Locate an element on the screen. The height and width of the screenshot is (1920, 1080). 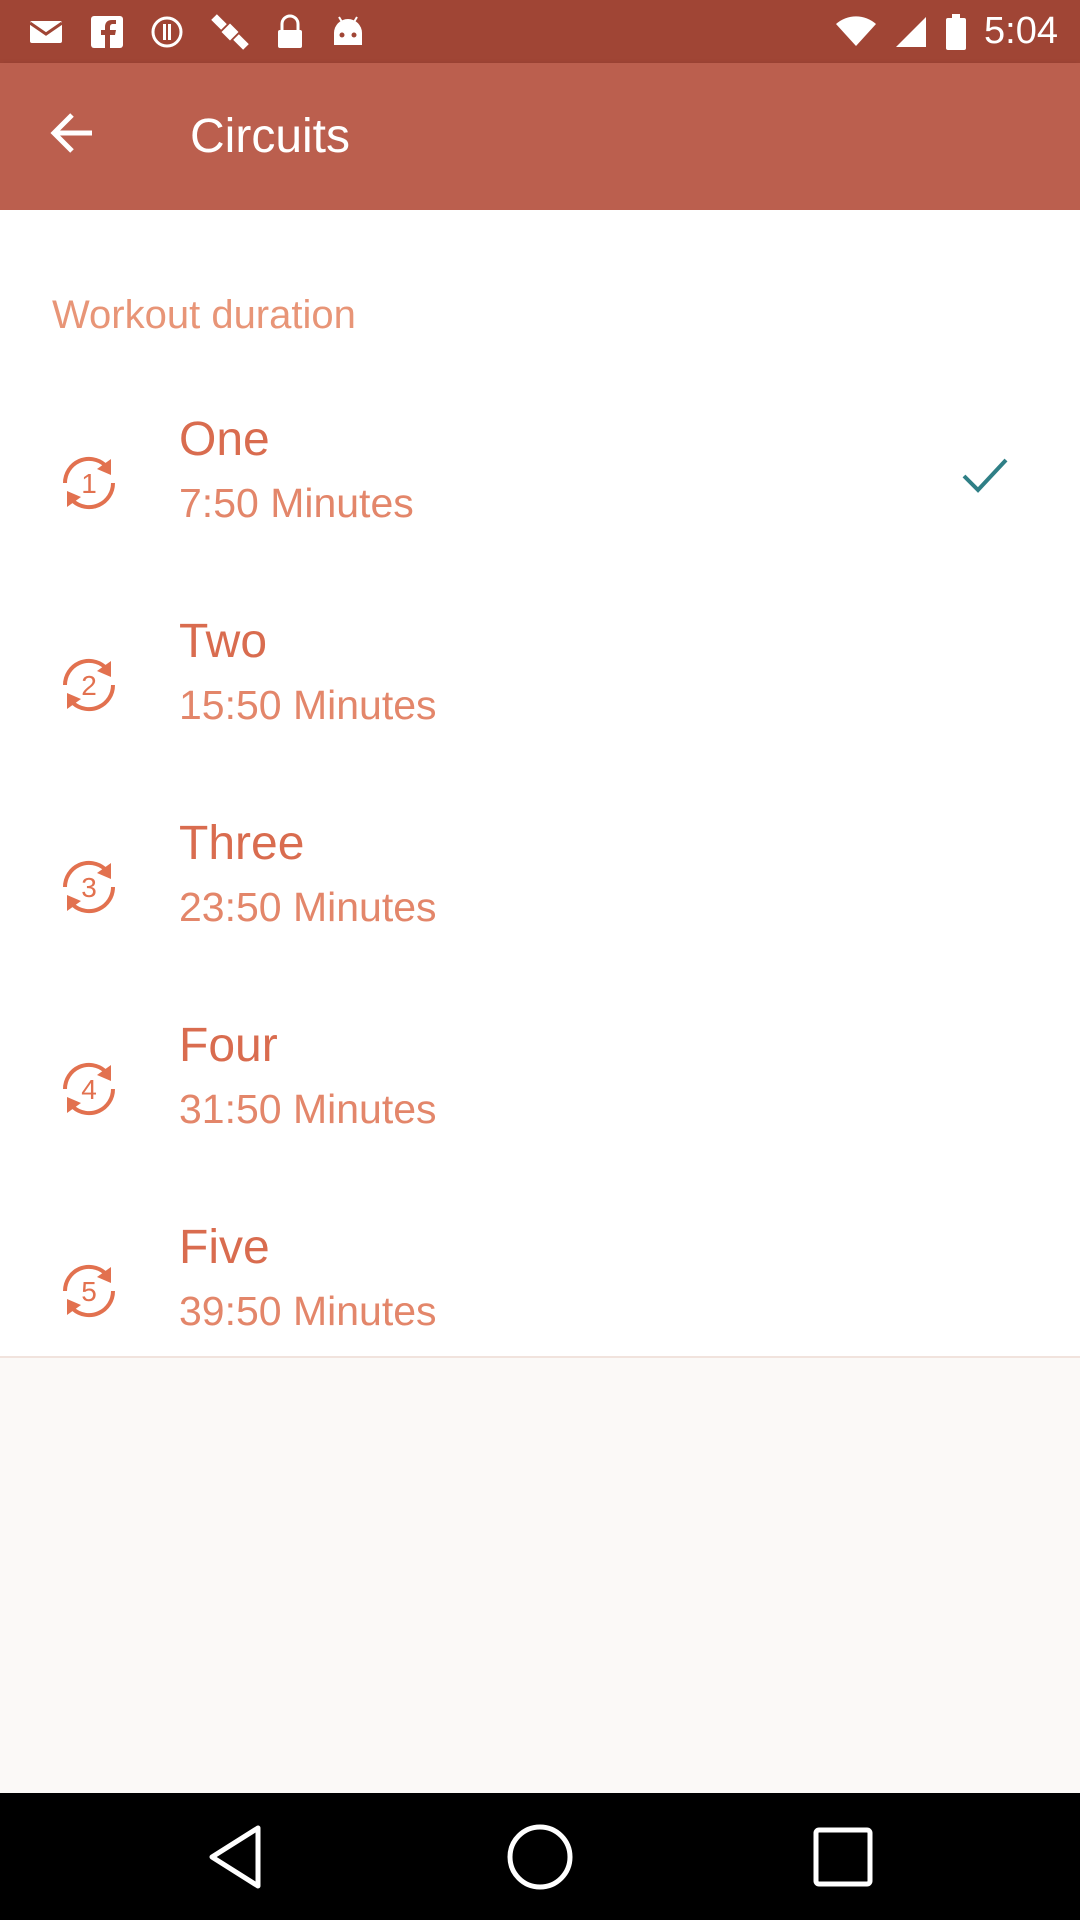
navigation-bar is located at coordinates (540, 1856).